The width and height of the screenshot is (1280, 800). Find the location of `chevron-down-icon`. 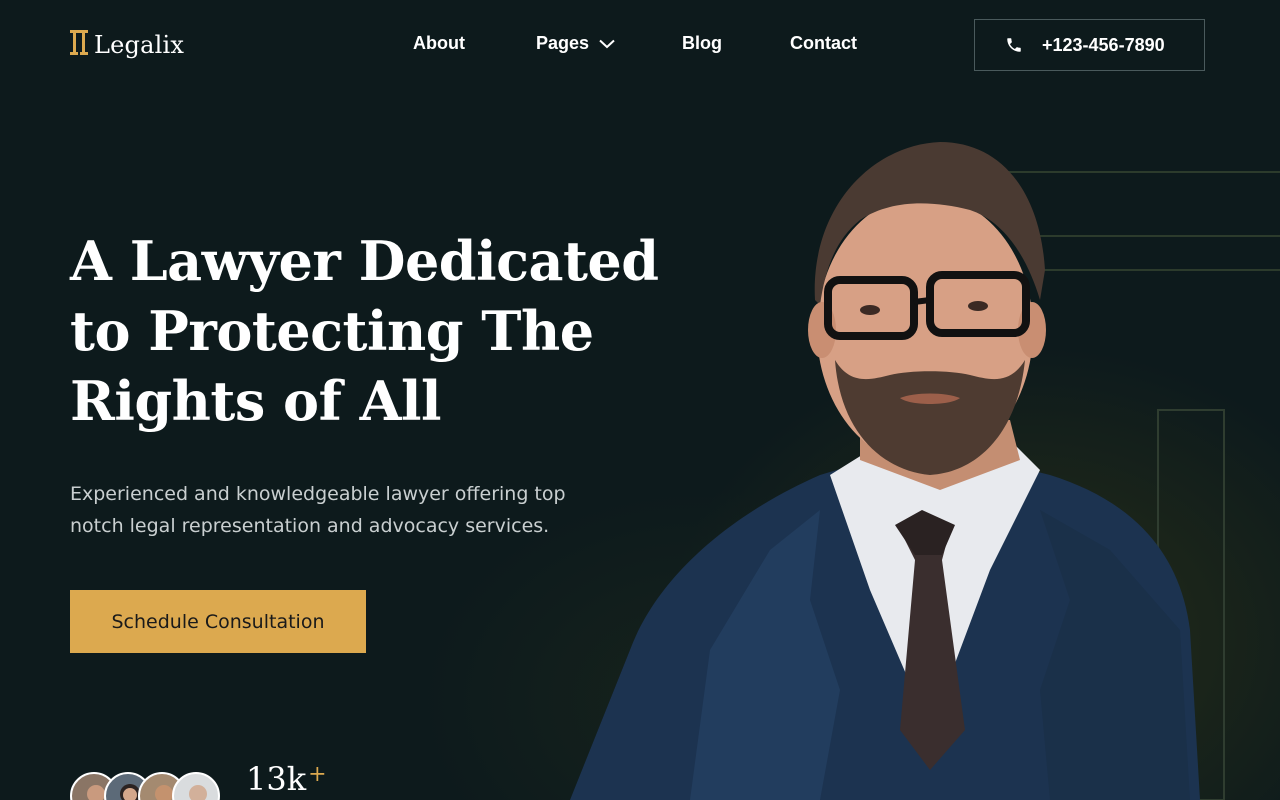

chevron-down-icon is located at coordinates (607, 44).